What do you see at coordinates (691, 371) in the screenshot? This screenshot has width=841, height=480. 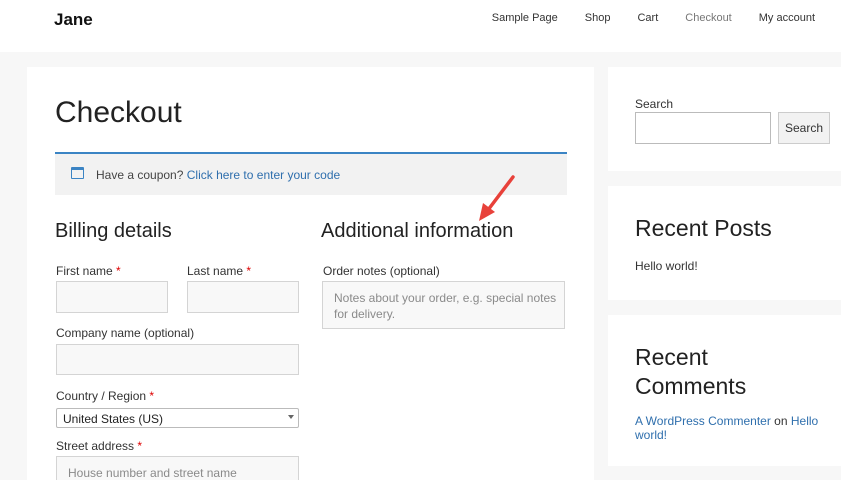 I see `recent-comments-title: Recent Comments` at bounding box center [691, 371].